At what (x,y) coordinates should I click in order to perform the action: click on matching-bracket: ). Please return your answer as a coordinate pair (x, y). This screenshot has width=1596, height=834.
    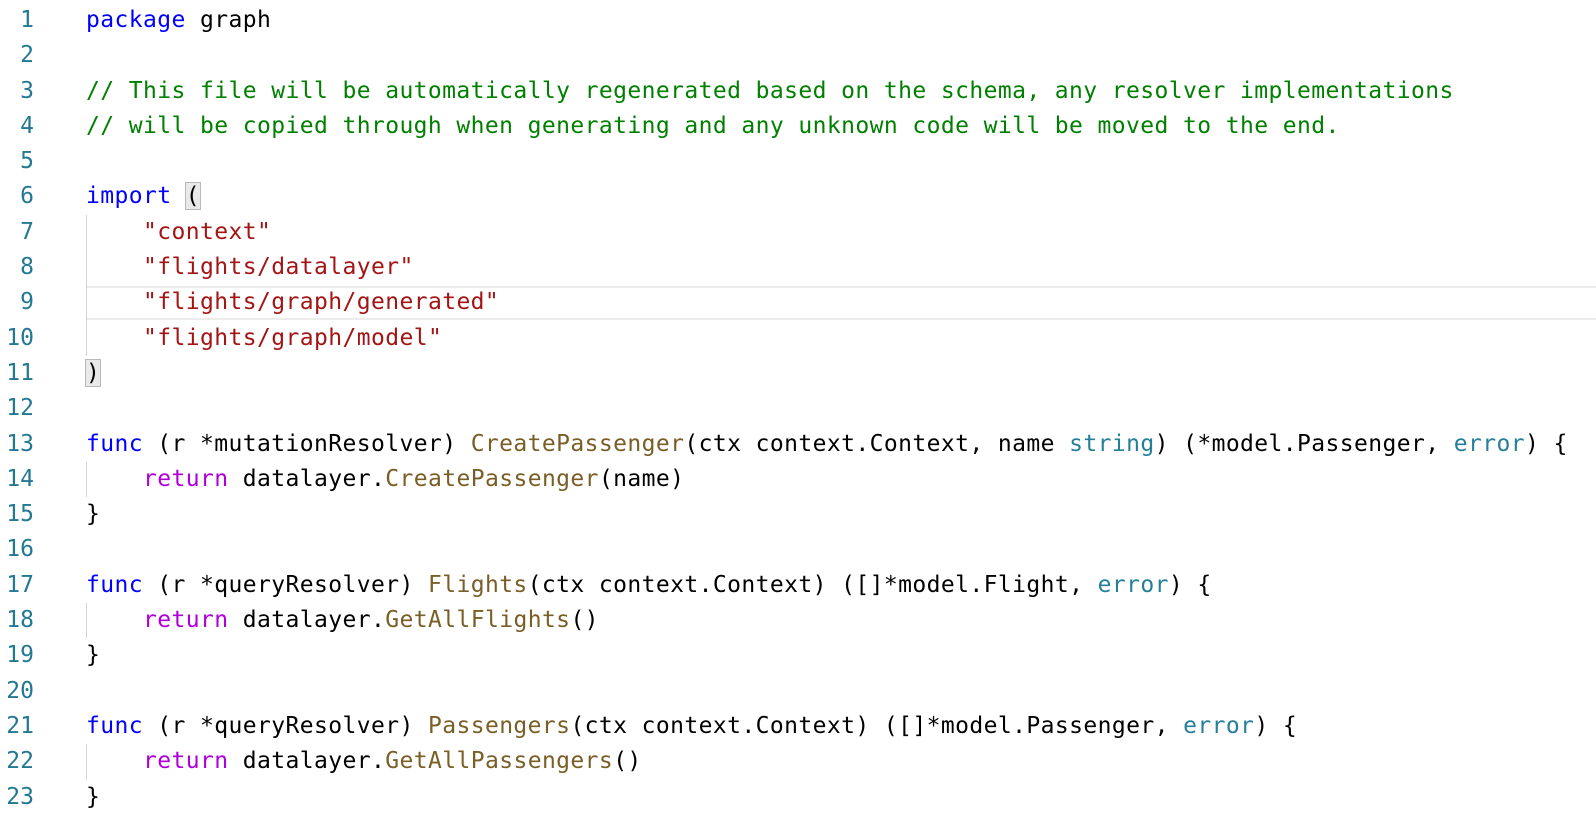
    Looking at the image, I should click on (93, 372).